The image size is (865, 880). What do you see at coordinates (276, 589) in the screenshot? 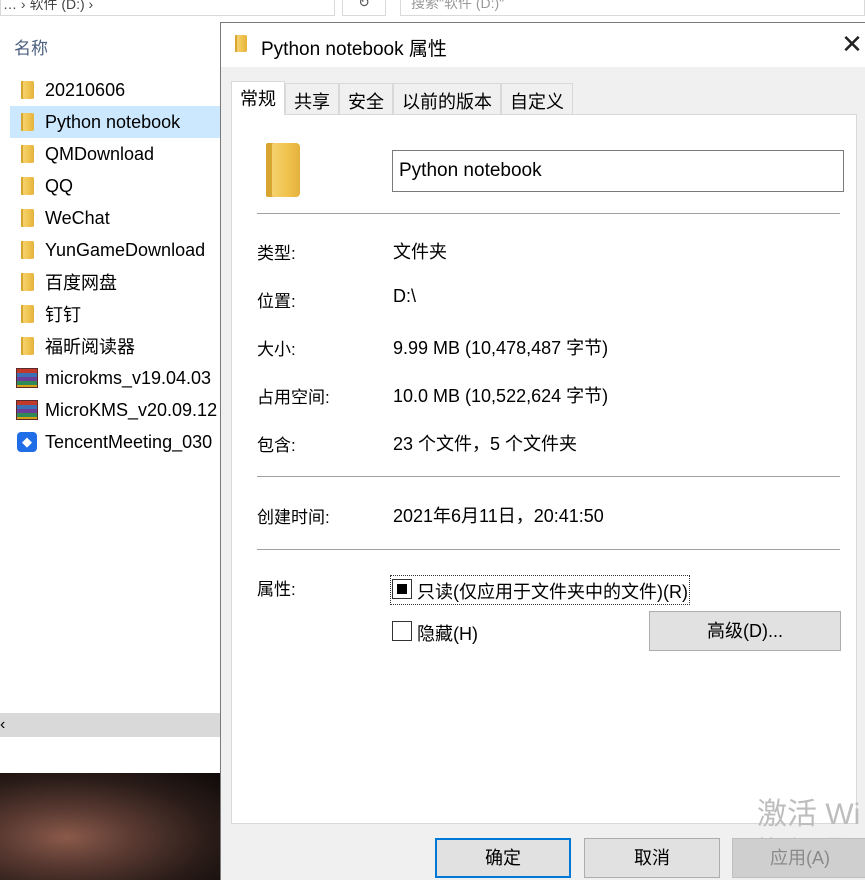
I see `attributes-label: 属性:` at bounding box center [276, 589].